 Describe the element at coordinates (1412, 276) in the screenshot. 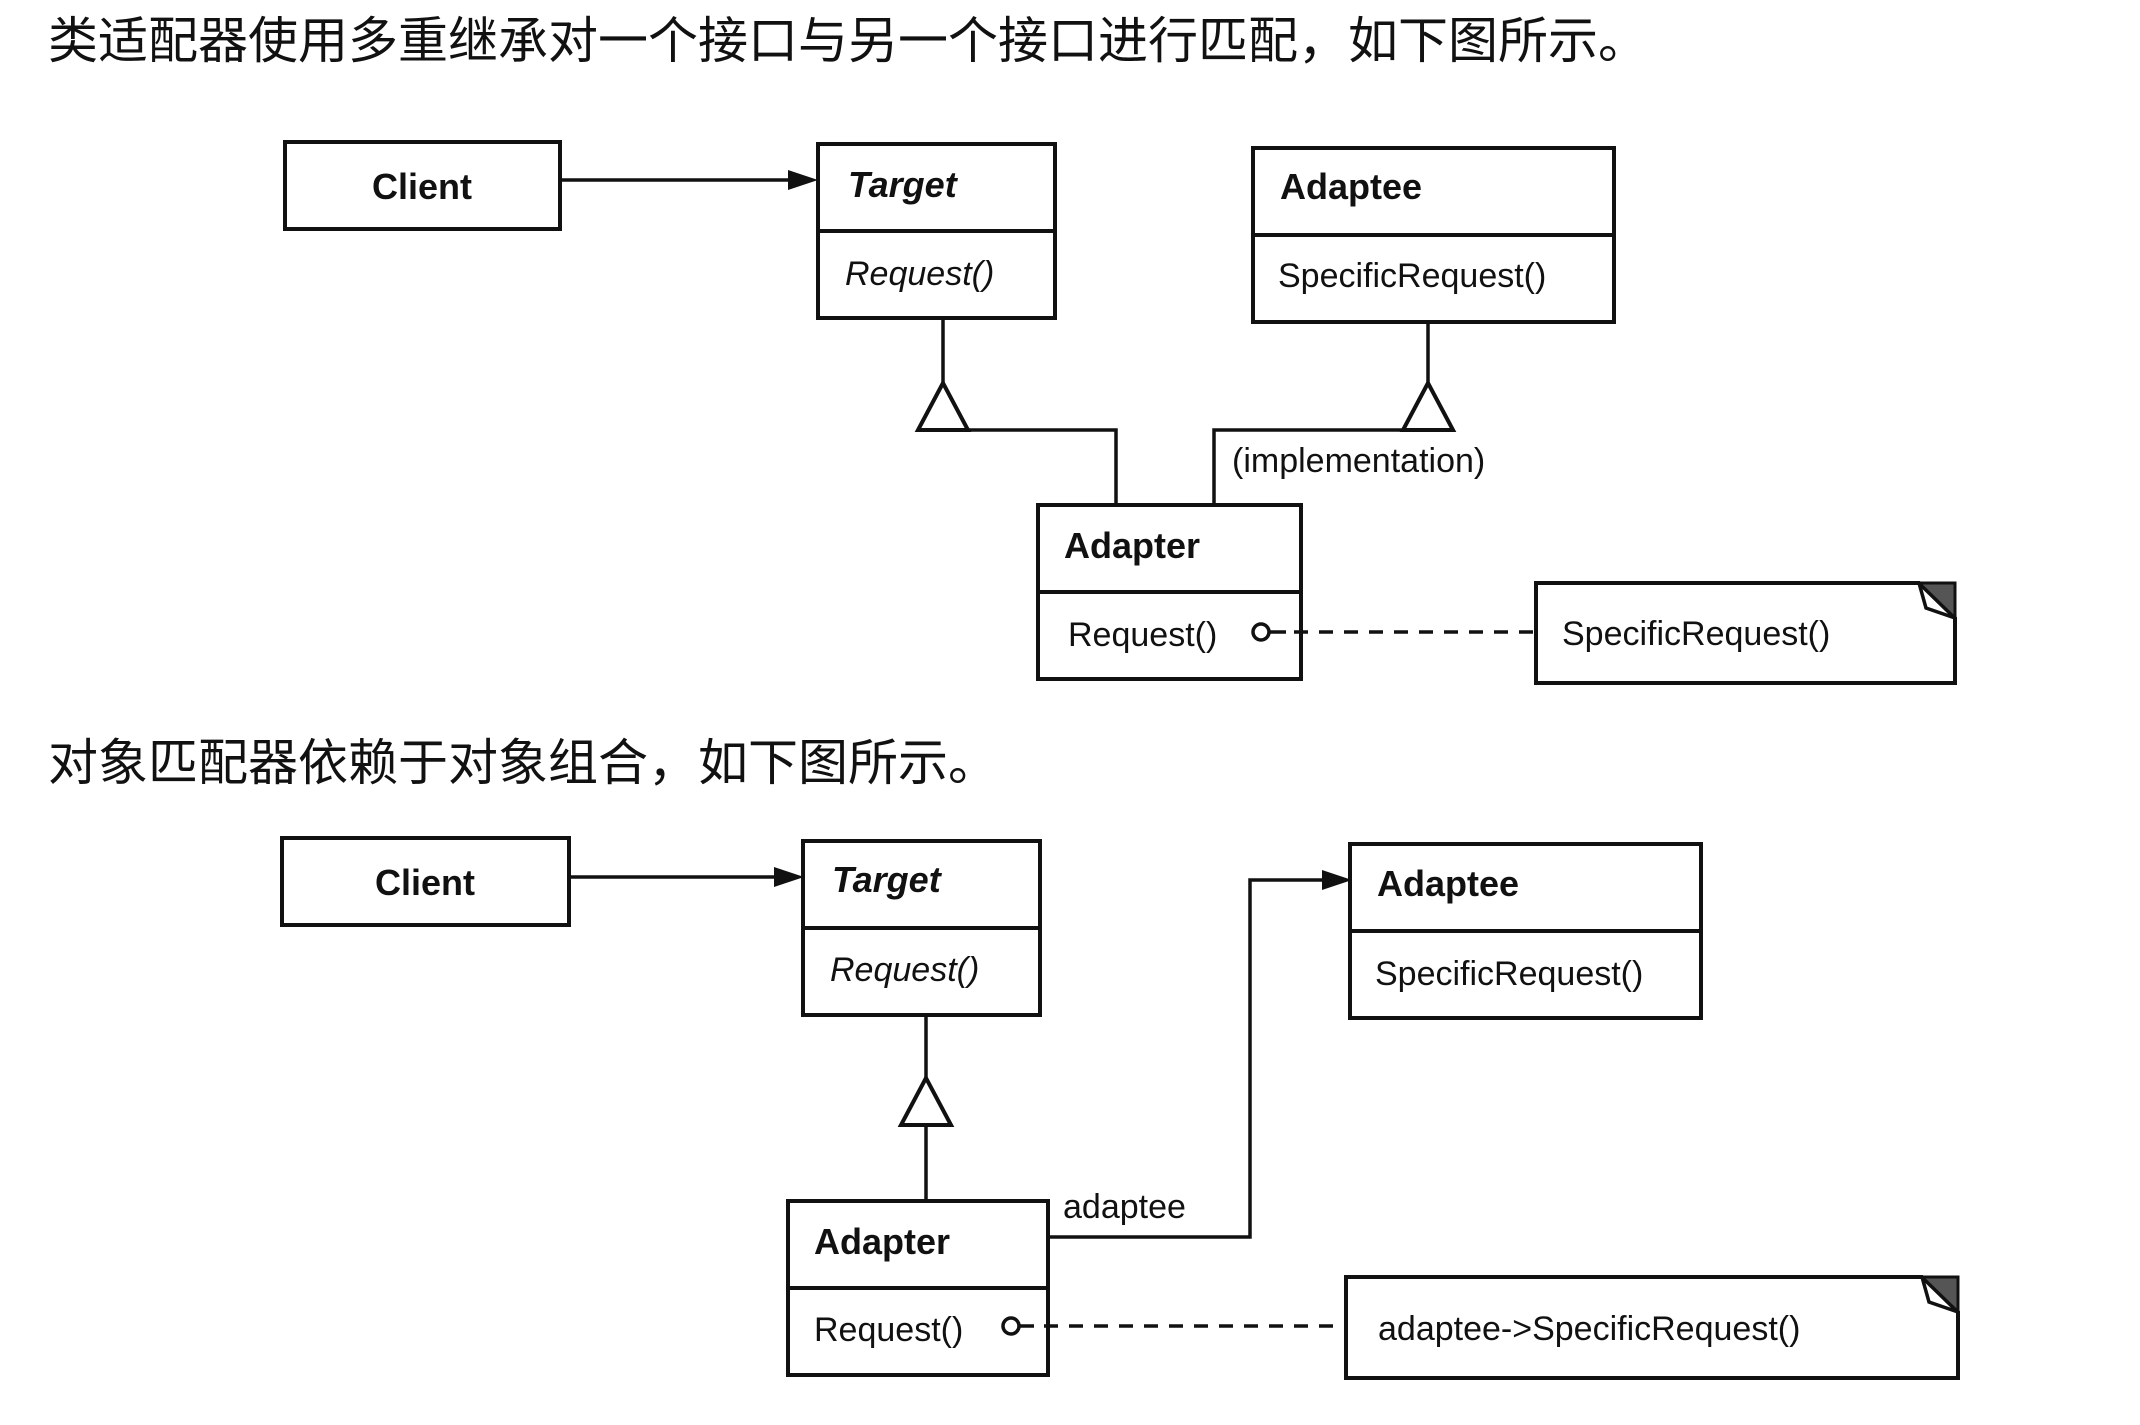

I see `class-adapter-adaptee-operation: SpecificRequest()` at that location.